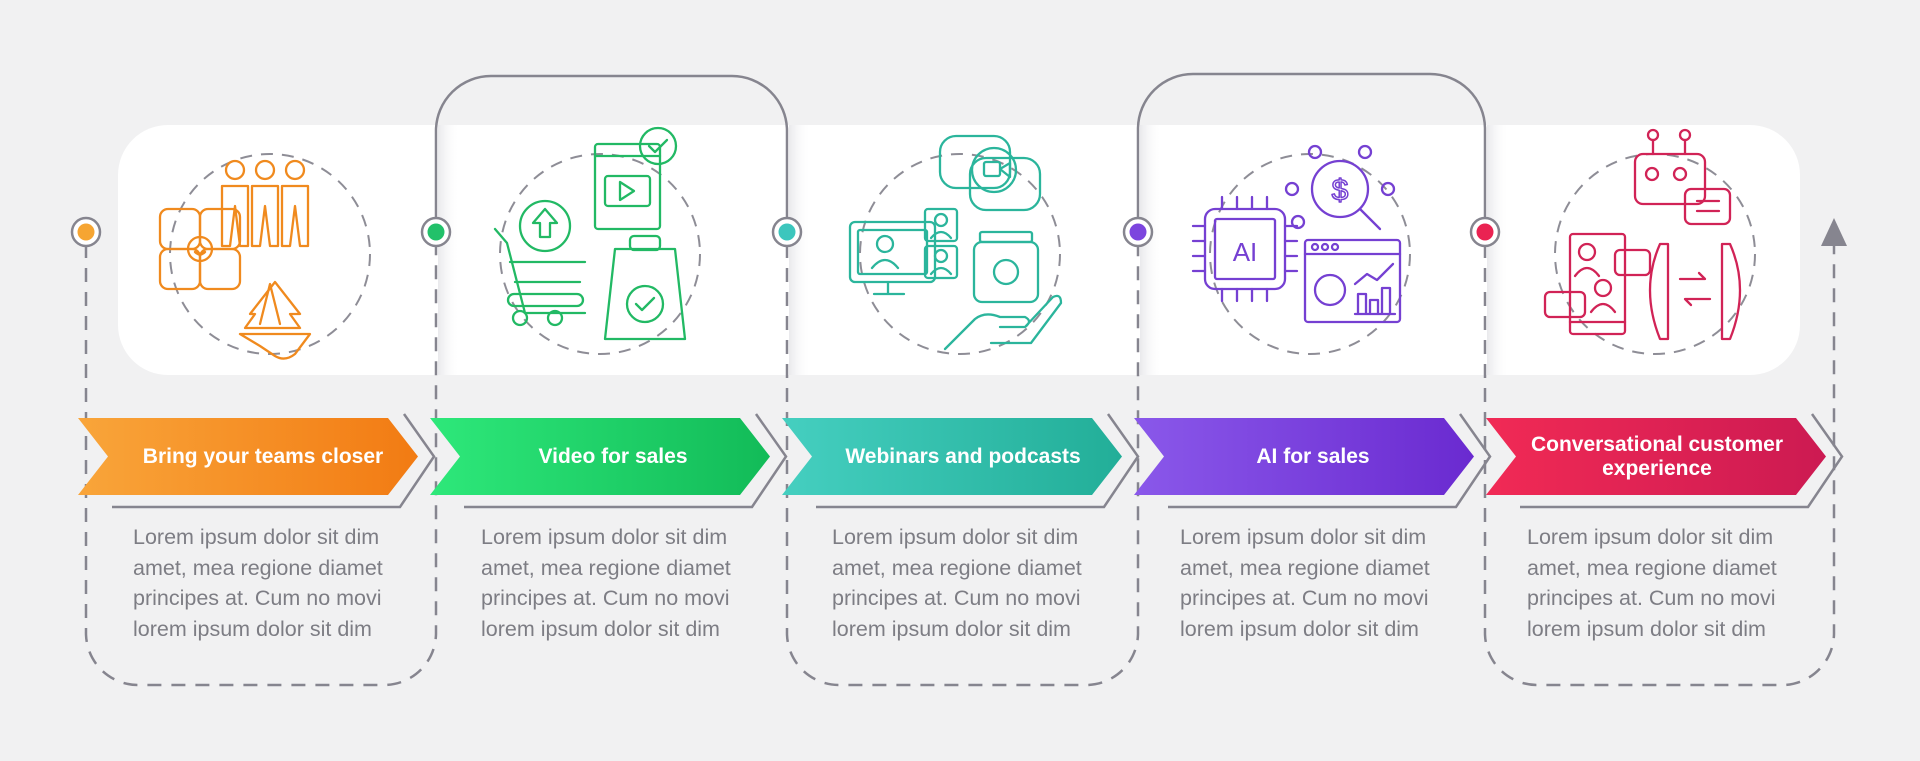  Describe the element at coordinates (1245, 252) in the screenshot. I see `ai-label: AI` at that location.